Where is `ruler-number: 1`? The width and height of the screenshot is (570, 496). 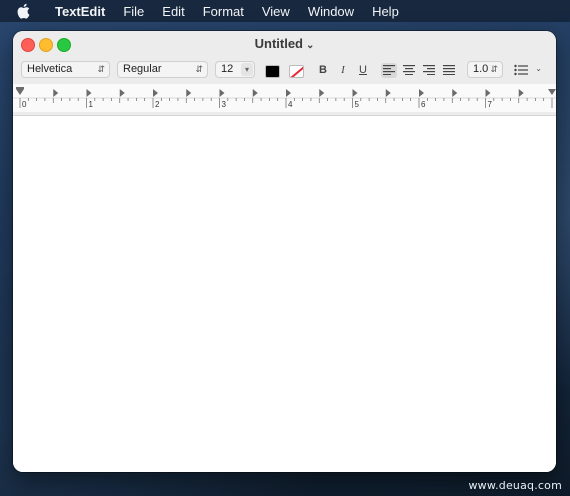 ruler-number: 1 is located at coordinates (90, 104).